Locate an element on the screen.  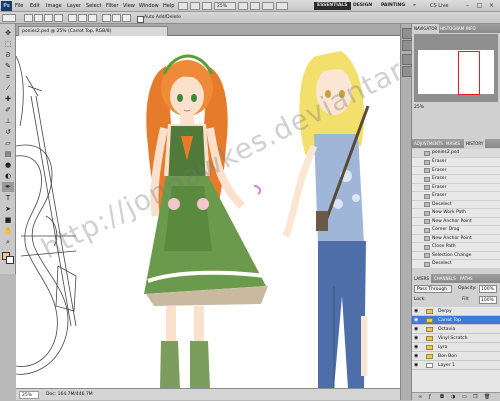
minimize-icon: – is located at coordinates (467, 5).